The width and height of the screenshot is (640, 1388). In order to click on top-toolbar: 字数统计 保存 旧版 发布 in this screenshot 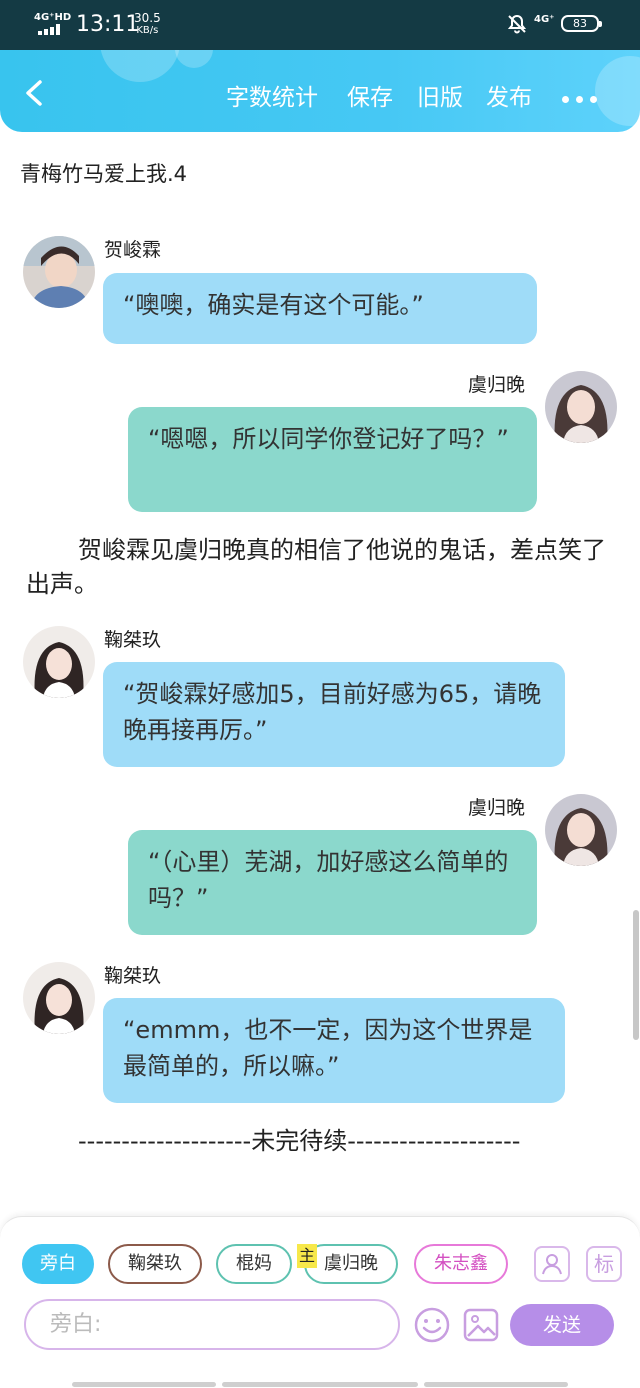, I will do `click(320, 91)`.